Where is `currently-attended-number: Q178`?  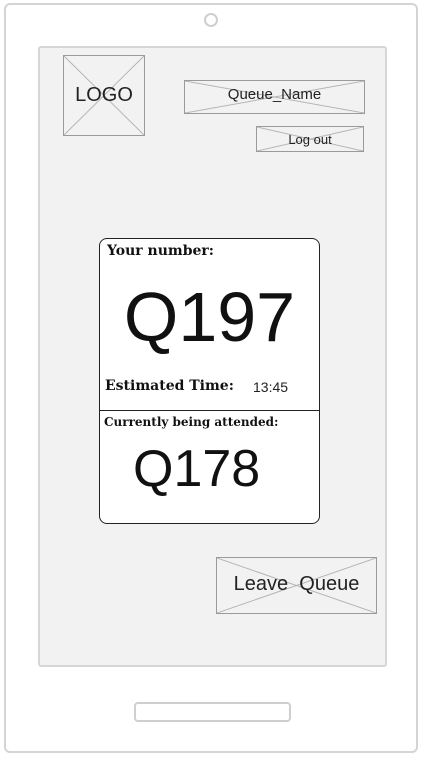 currently-attended-number: Q178 is located at coordinates (197, 469).